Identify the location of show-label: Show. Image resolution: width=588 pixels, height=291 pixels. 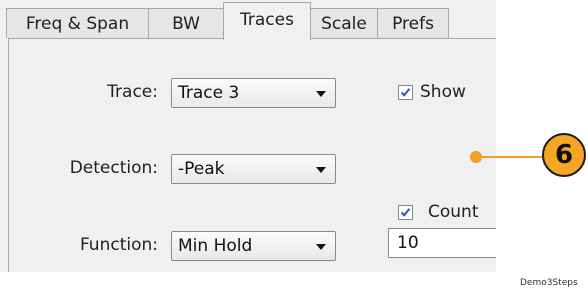
(443, 92).